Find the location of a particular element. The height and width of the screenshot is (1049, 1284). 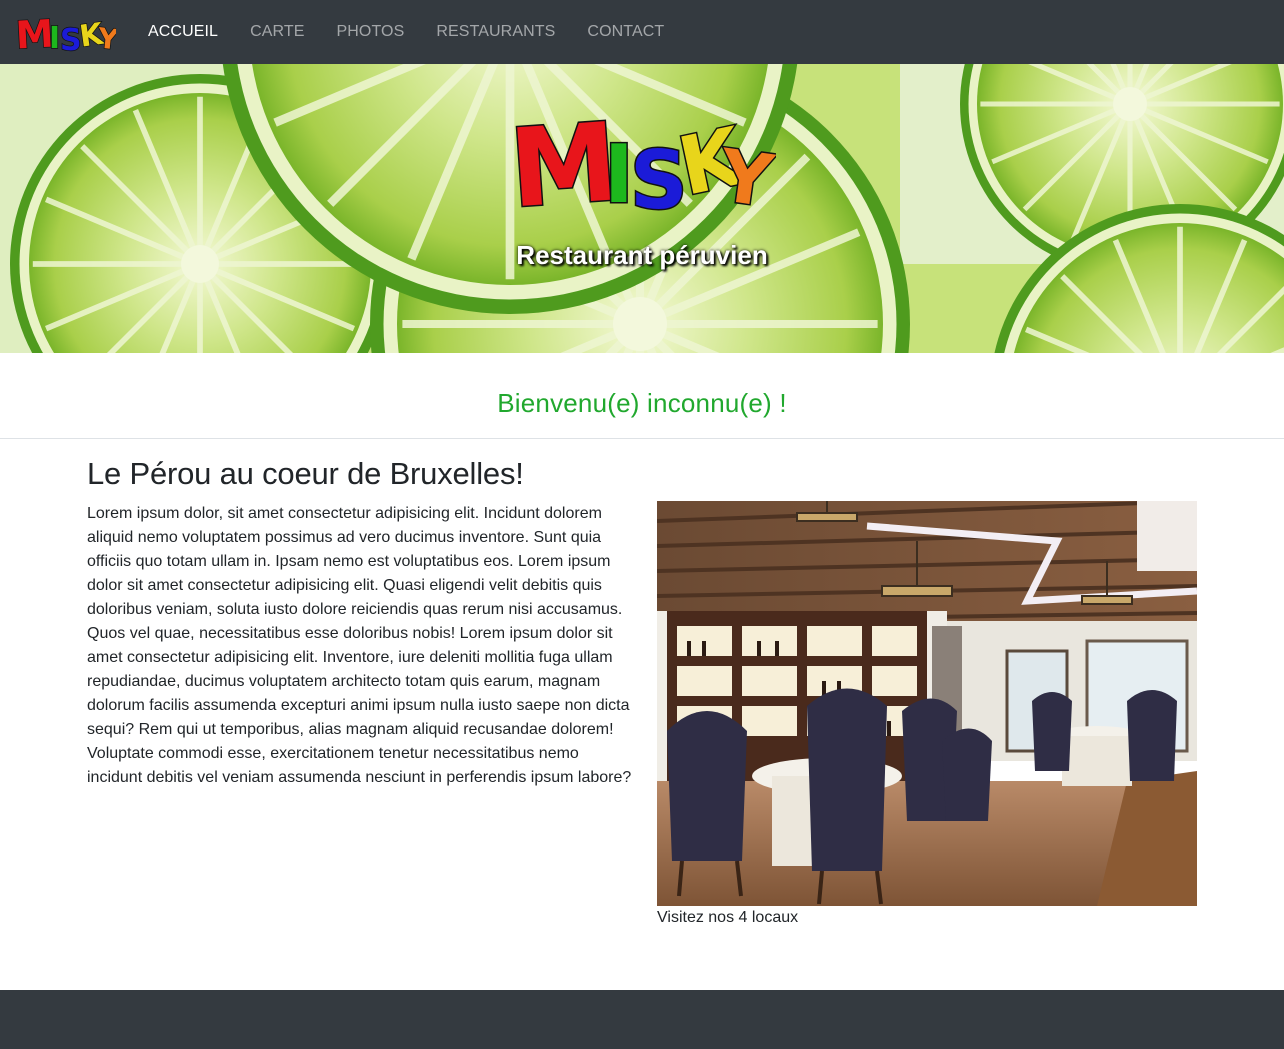

nav-link-photos: PHOTOS is located at coordinates (371, 32).